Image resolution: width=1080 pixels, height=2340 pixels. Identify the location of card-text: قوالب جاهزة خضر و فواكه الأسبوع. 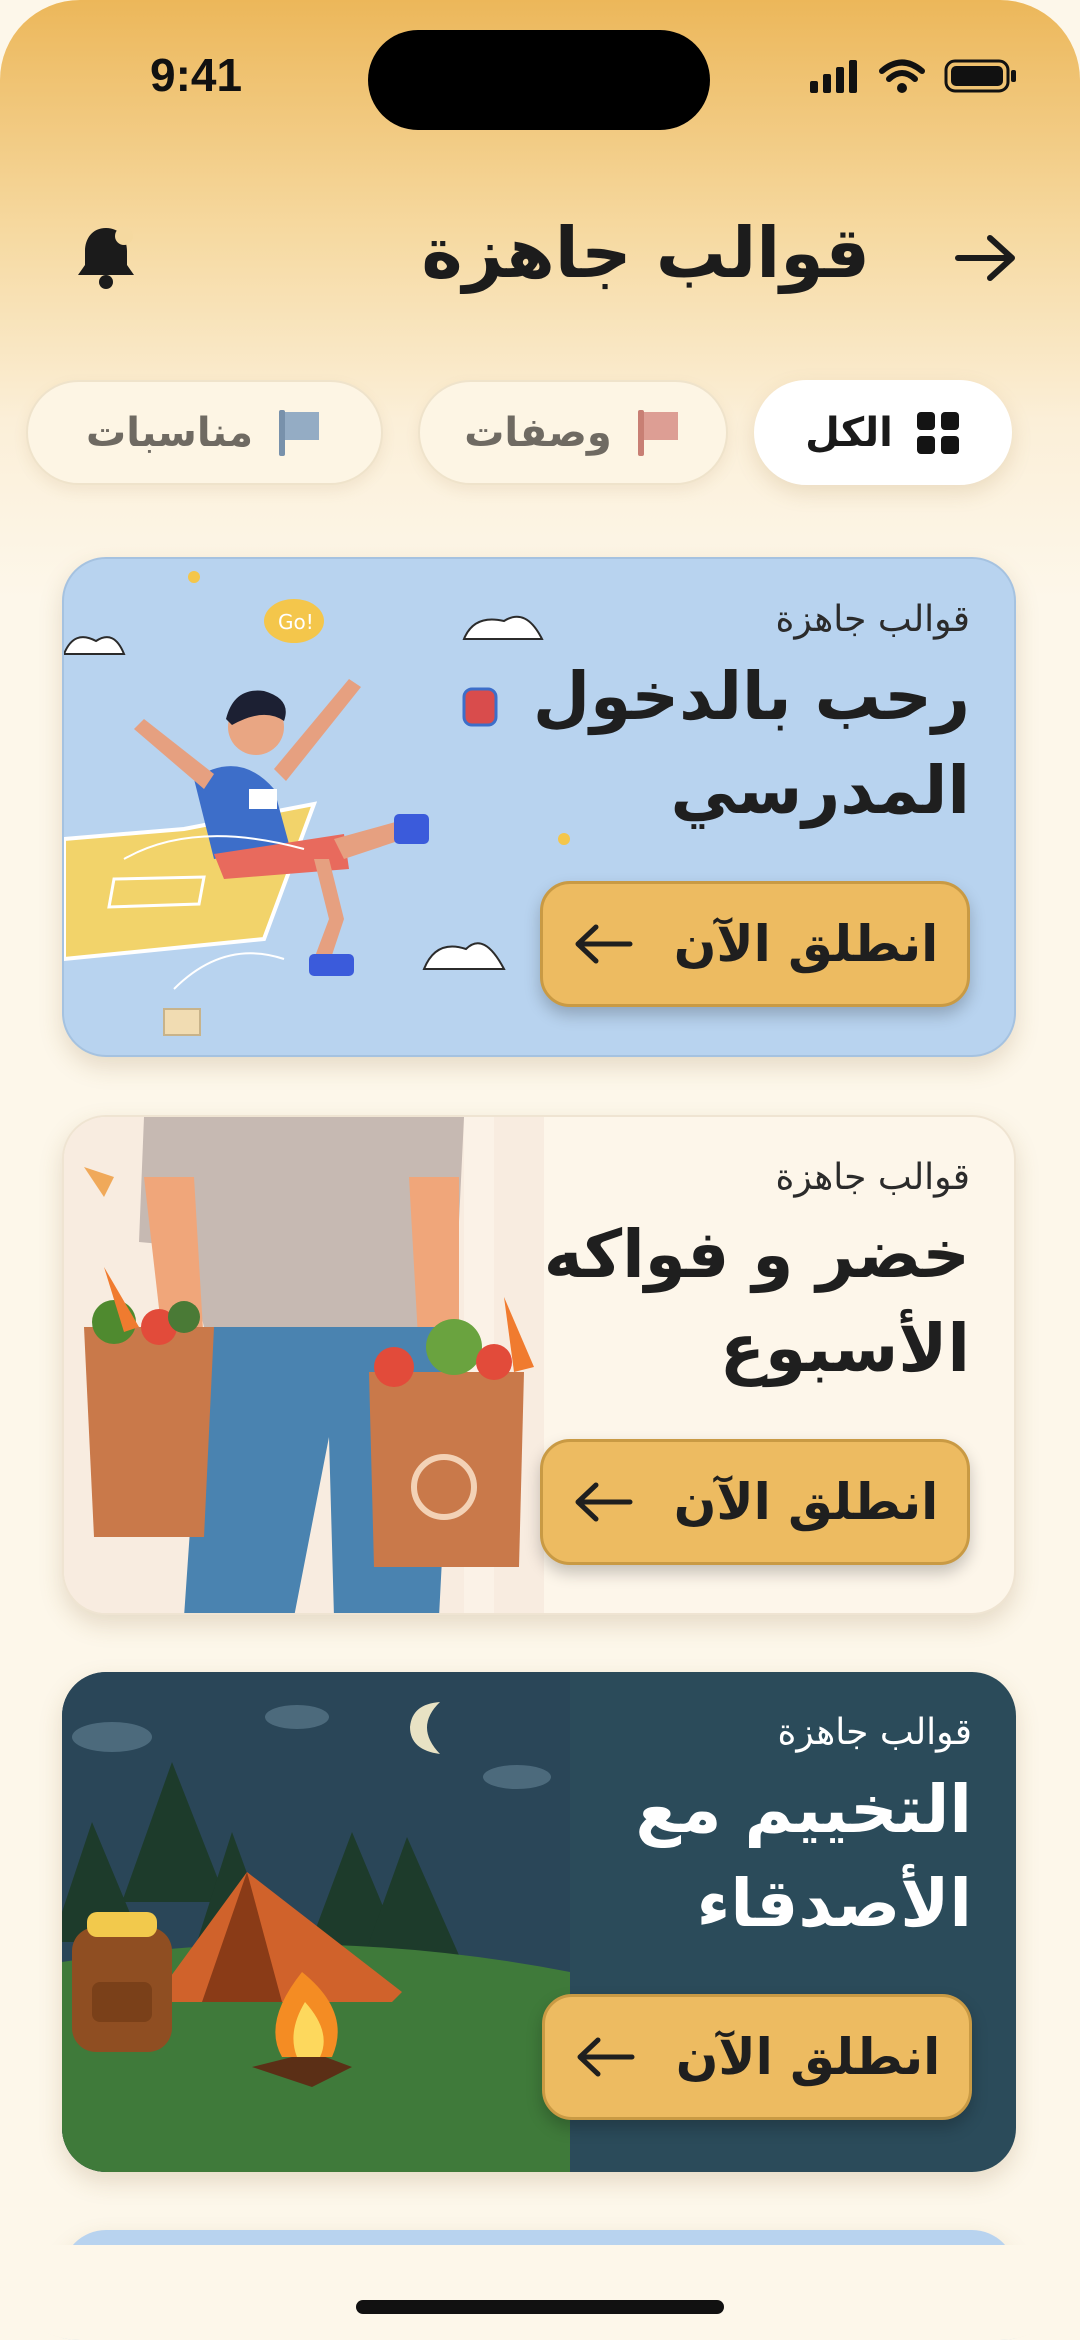
(730, 1276).